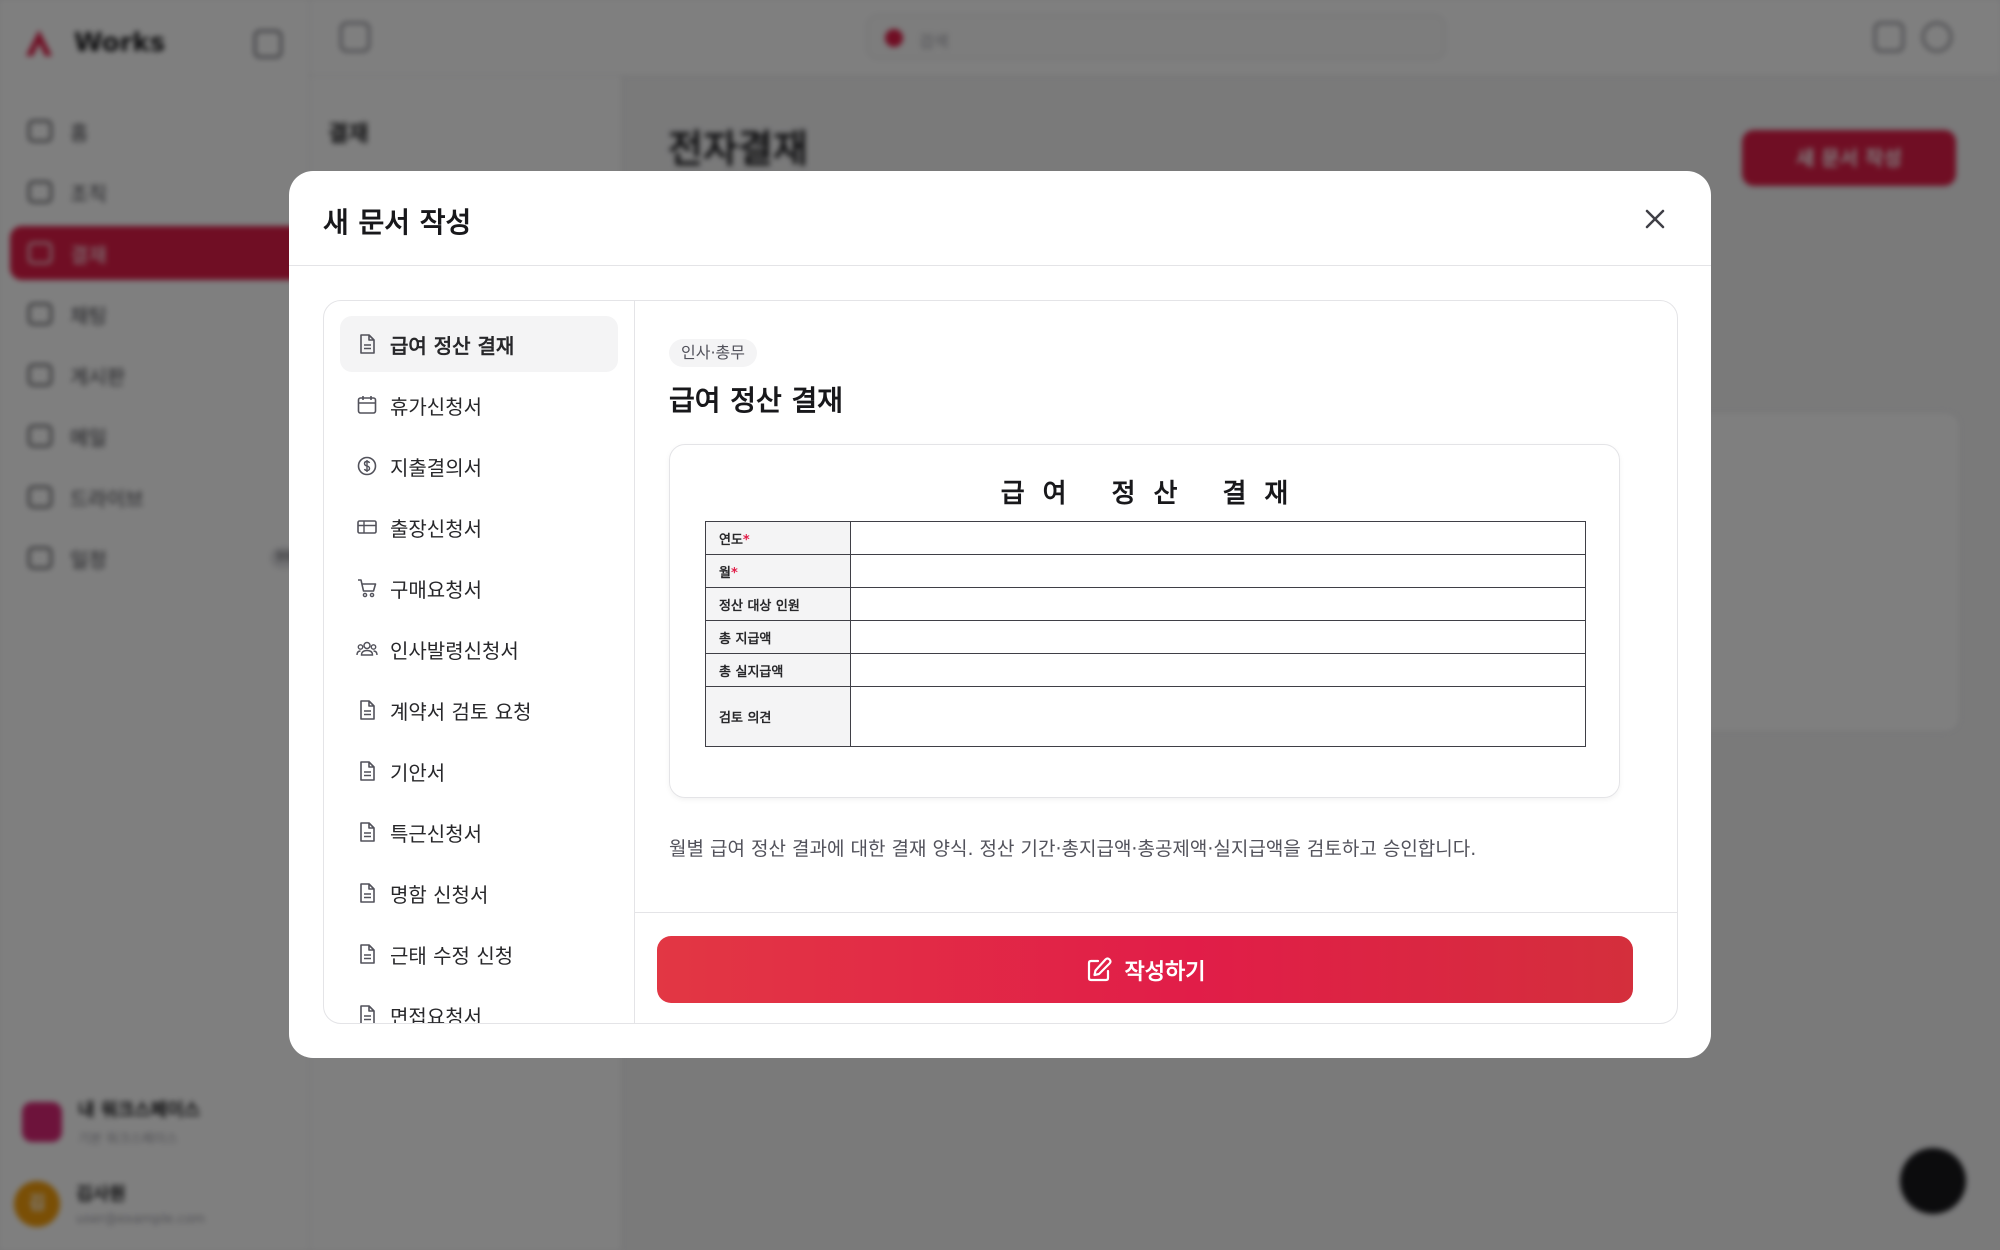 The image size is (2000, 1250). I want to click on template-label: 인사발령신청서, so click(454, 650).